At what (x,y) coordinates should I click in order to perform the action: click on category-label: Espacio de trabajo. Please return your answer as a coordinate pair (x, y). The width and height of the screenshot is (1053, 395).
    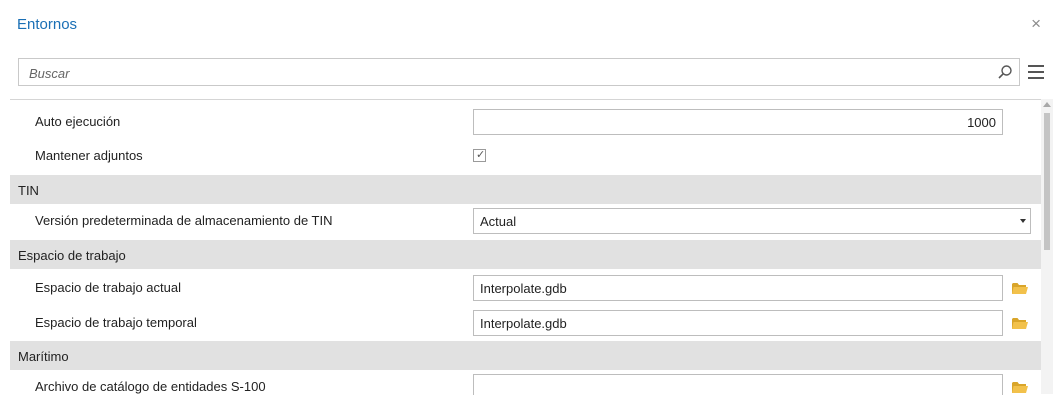
    Looking at the image, I should click on (72, 255).